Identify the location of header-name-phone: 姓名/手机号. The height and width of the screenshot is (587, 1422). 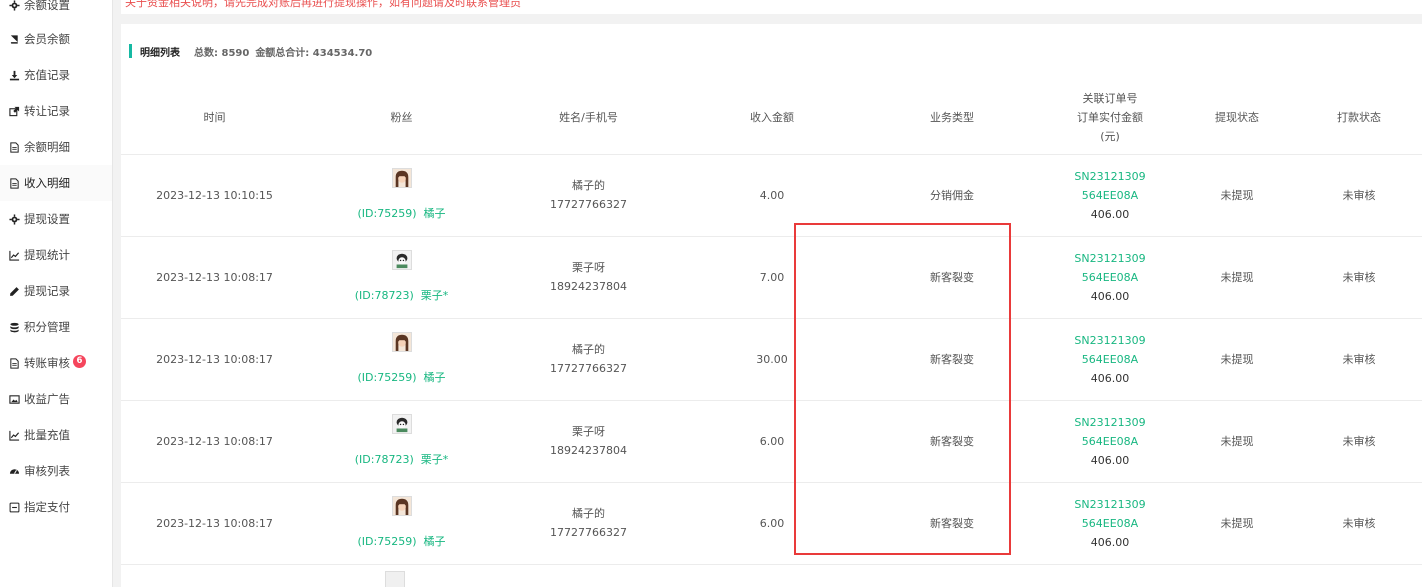
(588, 118).